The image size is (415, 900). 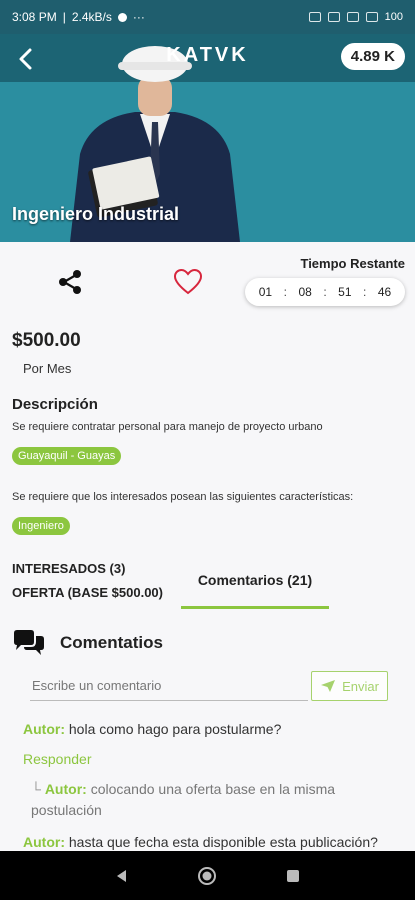 I want to click on comments-header: Comentatios, so click(x=87, y=643).